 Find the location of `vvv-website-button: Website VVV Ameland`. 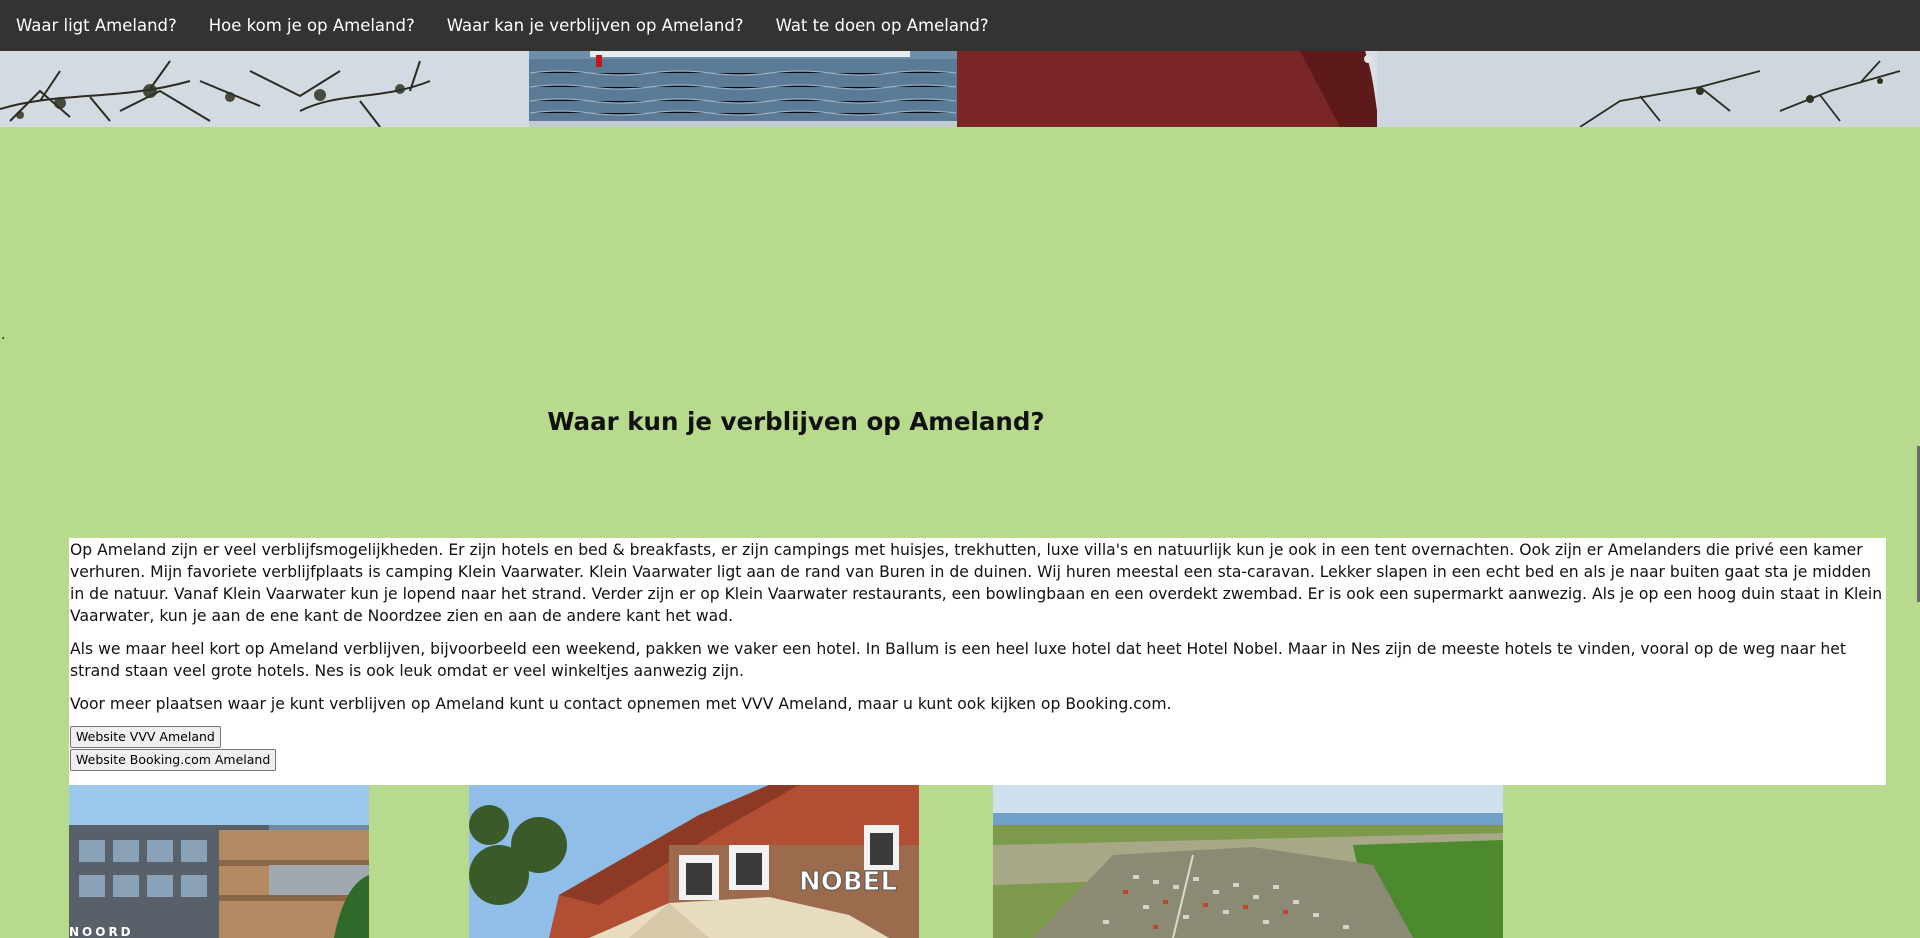

vvv-website-button: Website VVV Ameland is located at coordinates (145, 737).